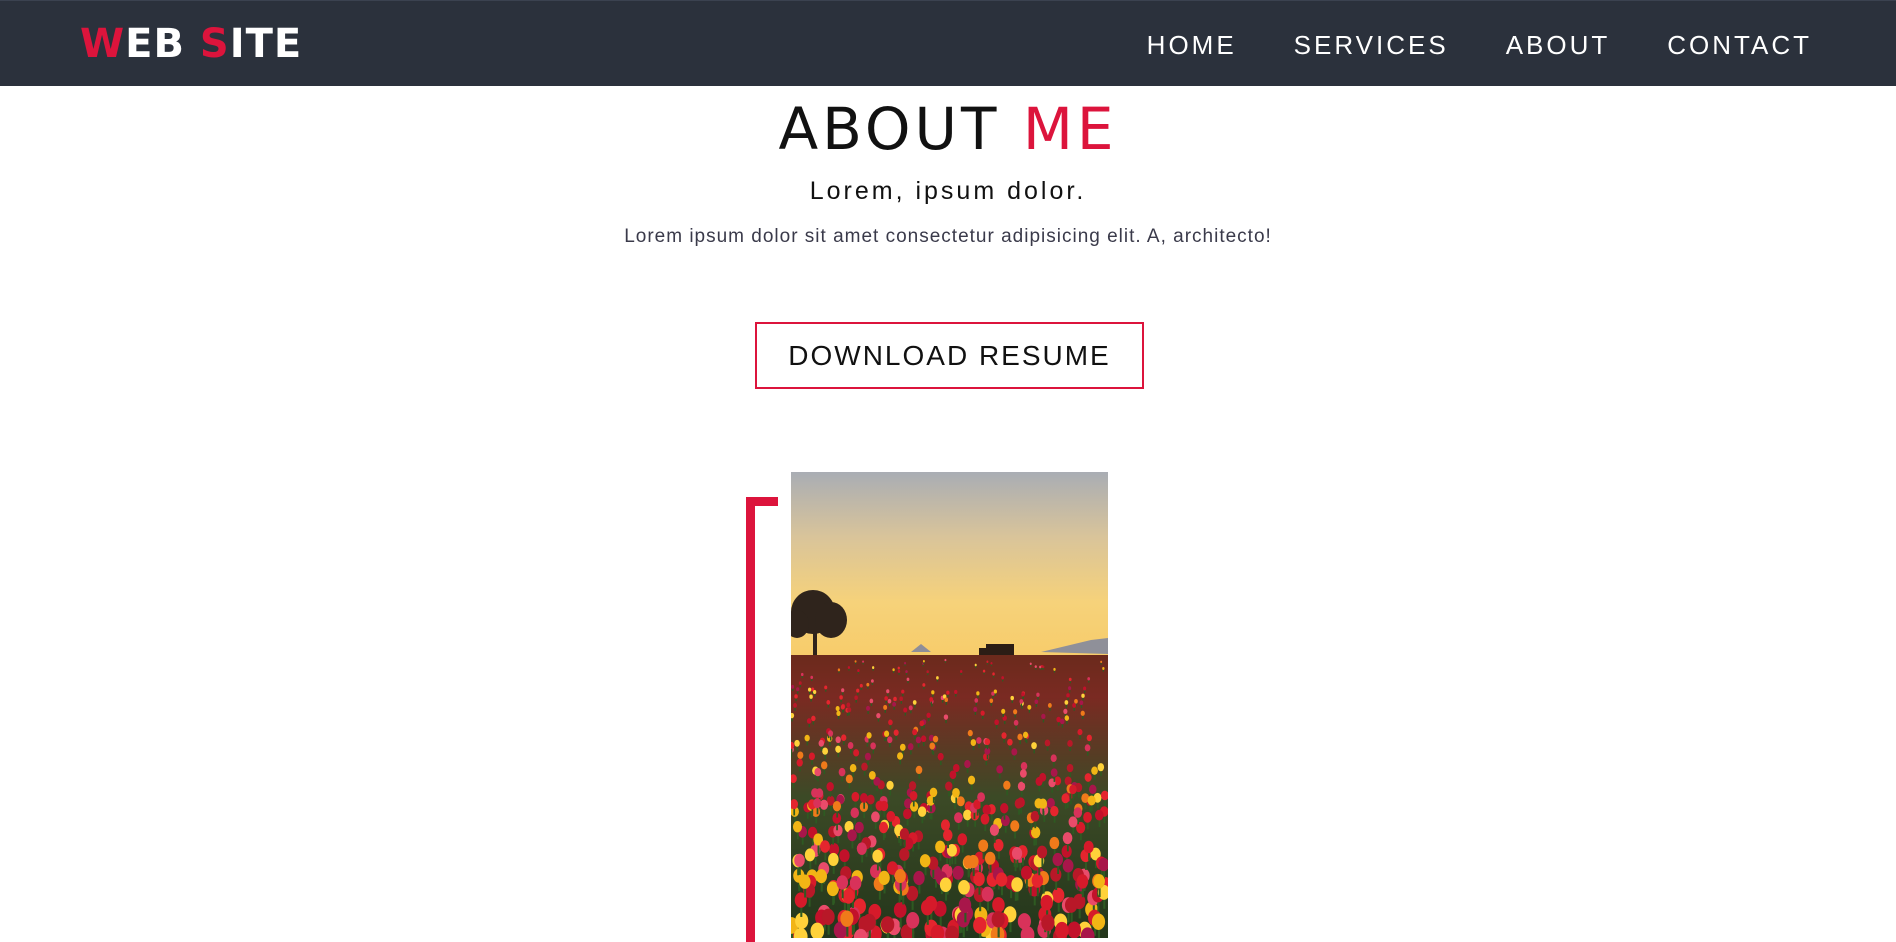 The height and width of the screenshot is (942, 1896). I want to click on heading-main-text: ABOUT, so click(900, 129).